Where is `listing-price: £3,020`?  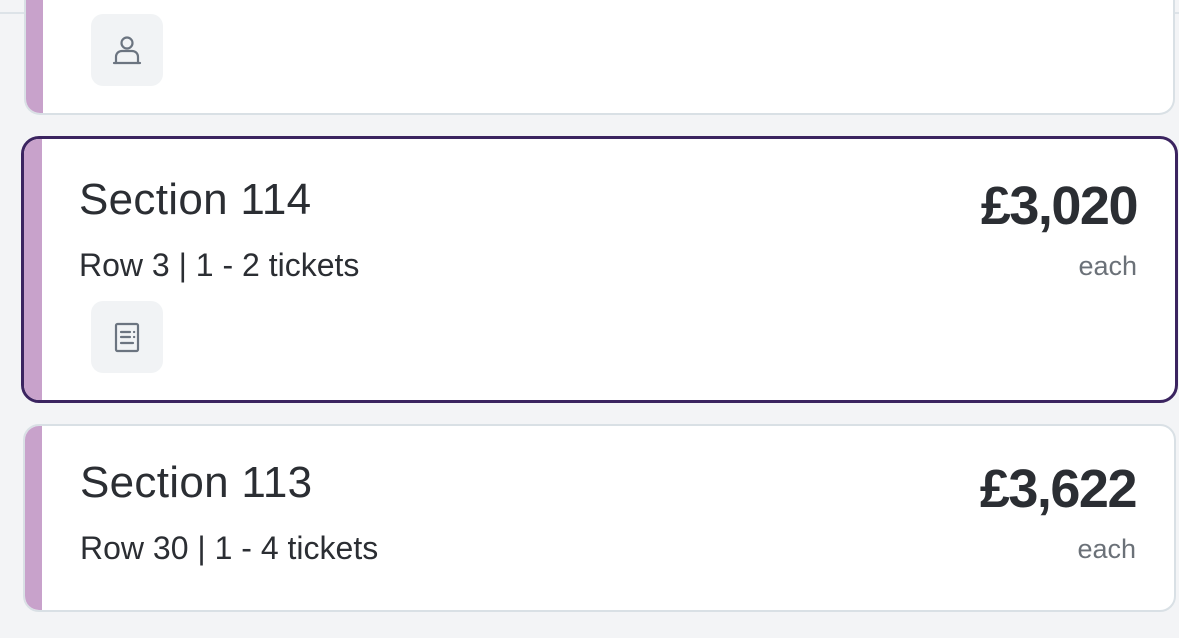
listing-price: £3,020 is located at coordinates (1059, 206).